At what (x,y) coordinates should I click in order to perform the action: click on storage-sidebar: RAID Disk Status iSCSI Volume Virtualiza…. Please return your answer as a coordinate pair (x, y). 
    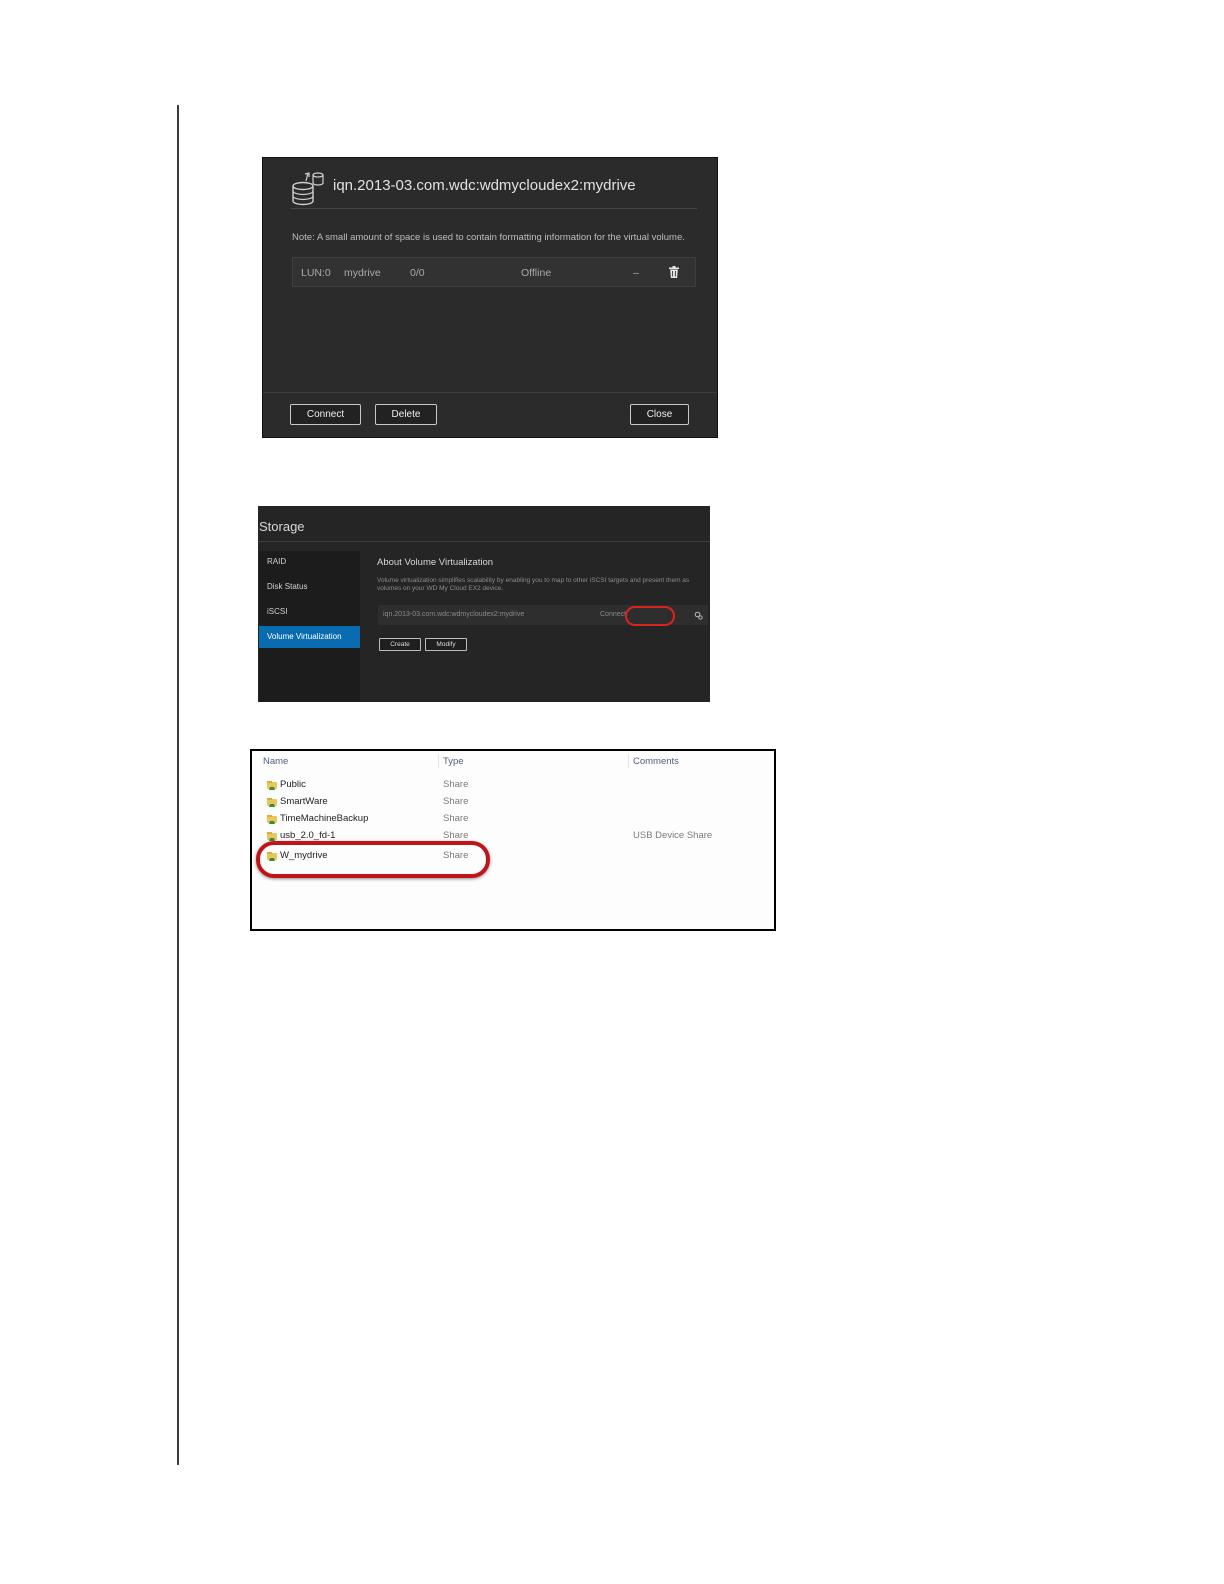
    Looking at the image, I should click on (309, 626).